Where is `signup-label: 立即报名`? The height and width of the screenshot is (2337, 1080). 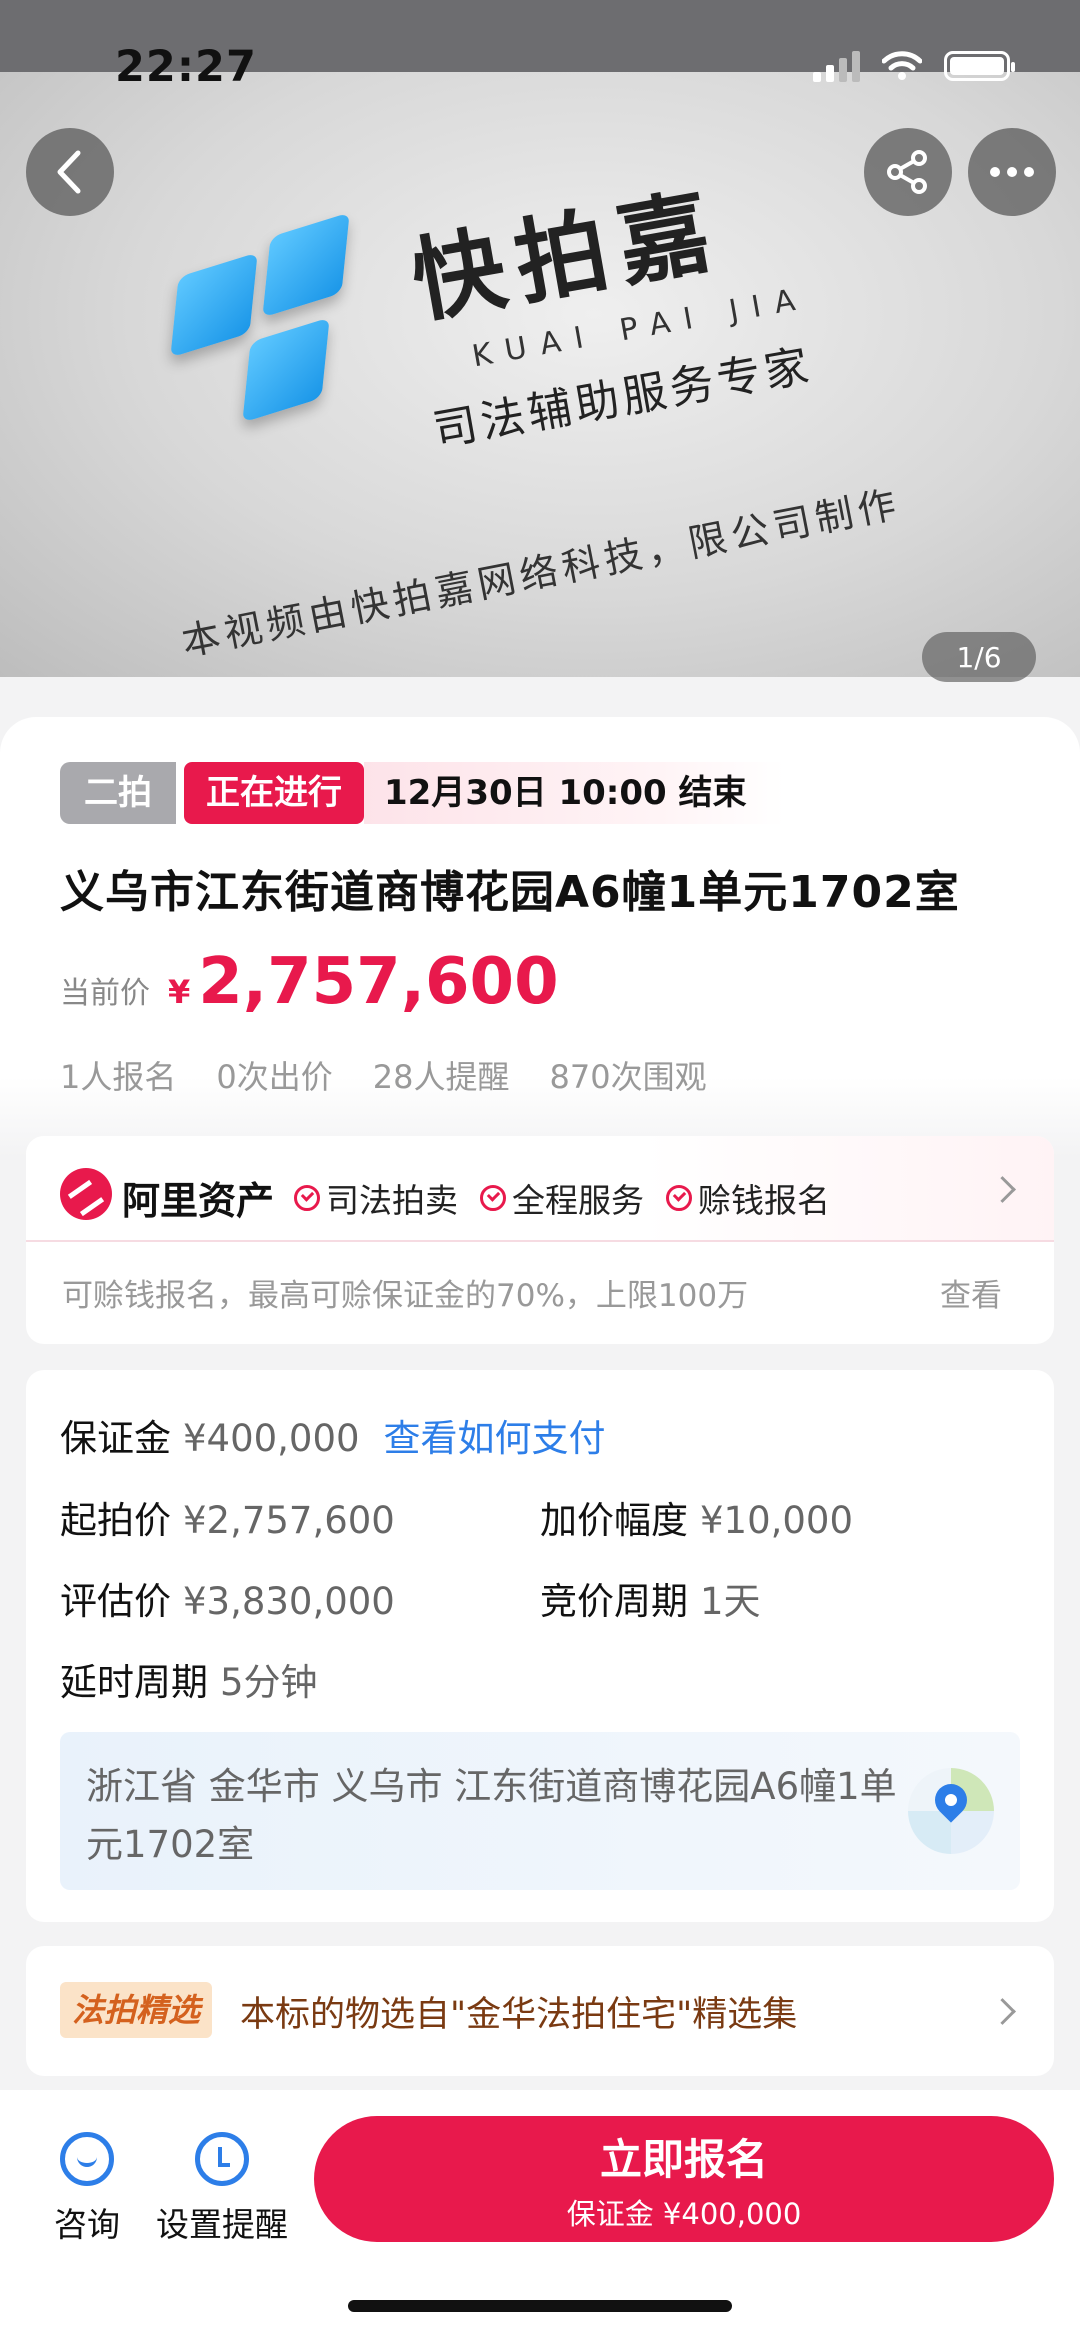 signup-label: 立即报名 is located at coordinates (683, 2159).